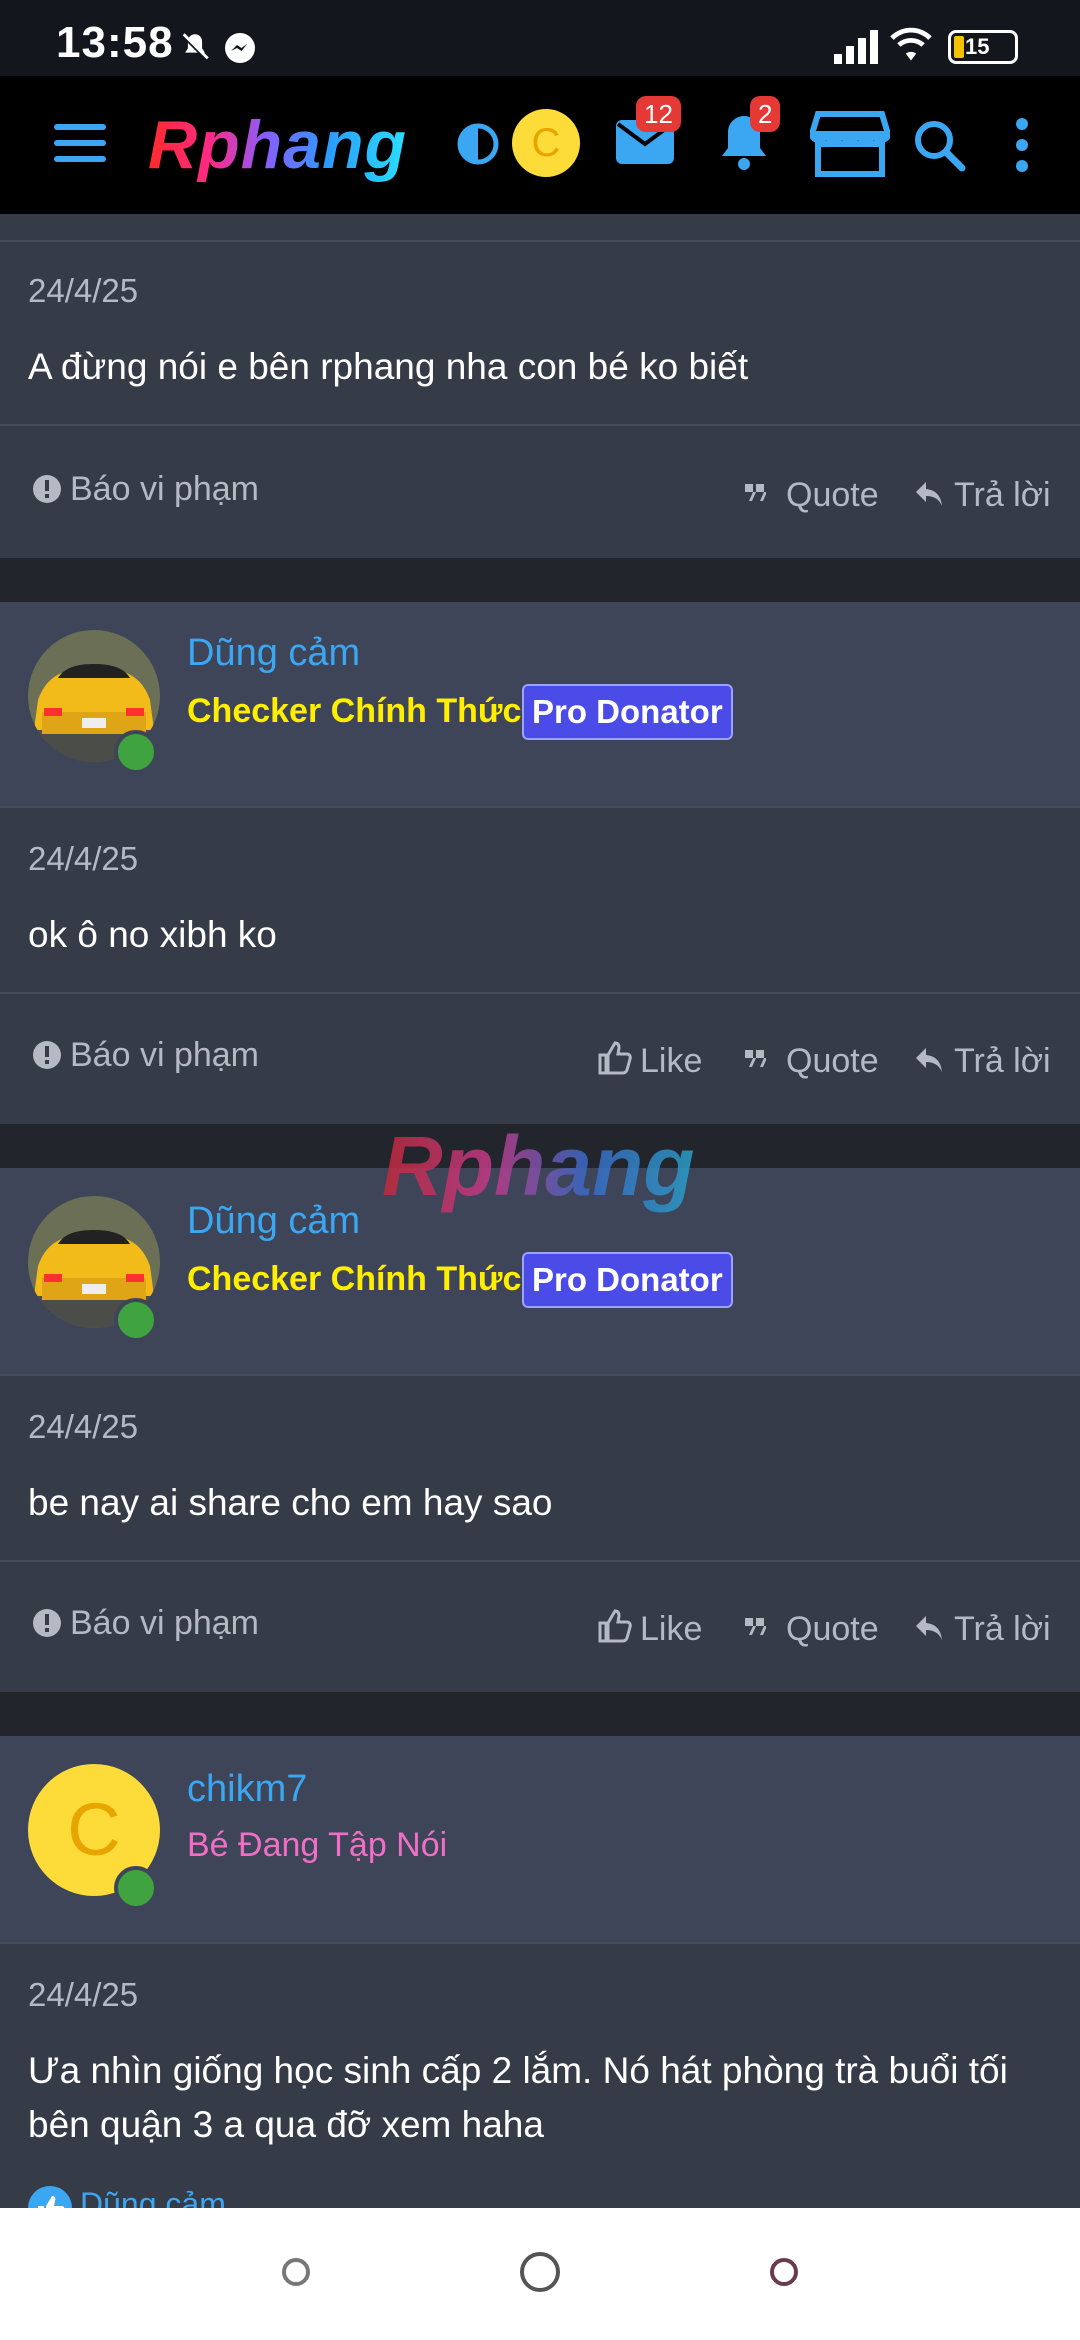  Describe the element at coordinates (856, 48) in the screenshot. I see `signal-icon` at that location.